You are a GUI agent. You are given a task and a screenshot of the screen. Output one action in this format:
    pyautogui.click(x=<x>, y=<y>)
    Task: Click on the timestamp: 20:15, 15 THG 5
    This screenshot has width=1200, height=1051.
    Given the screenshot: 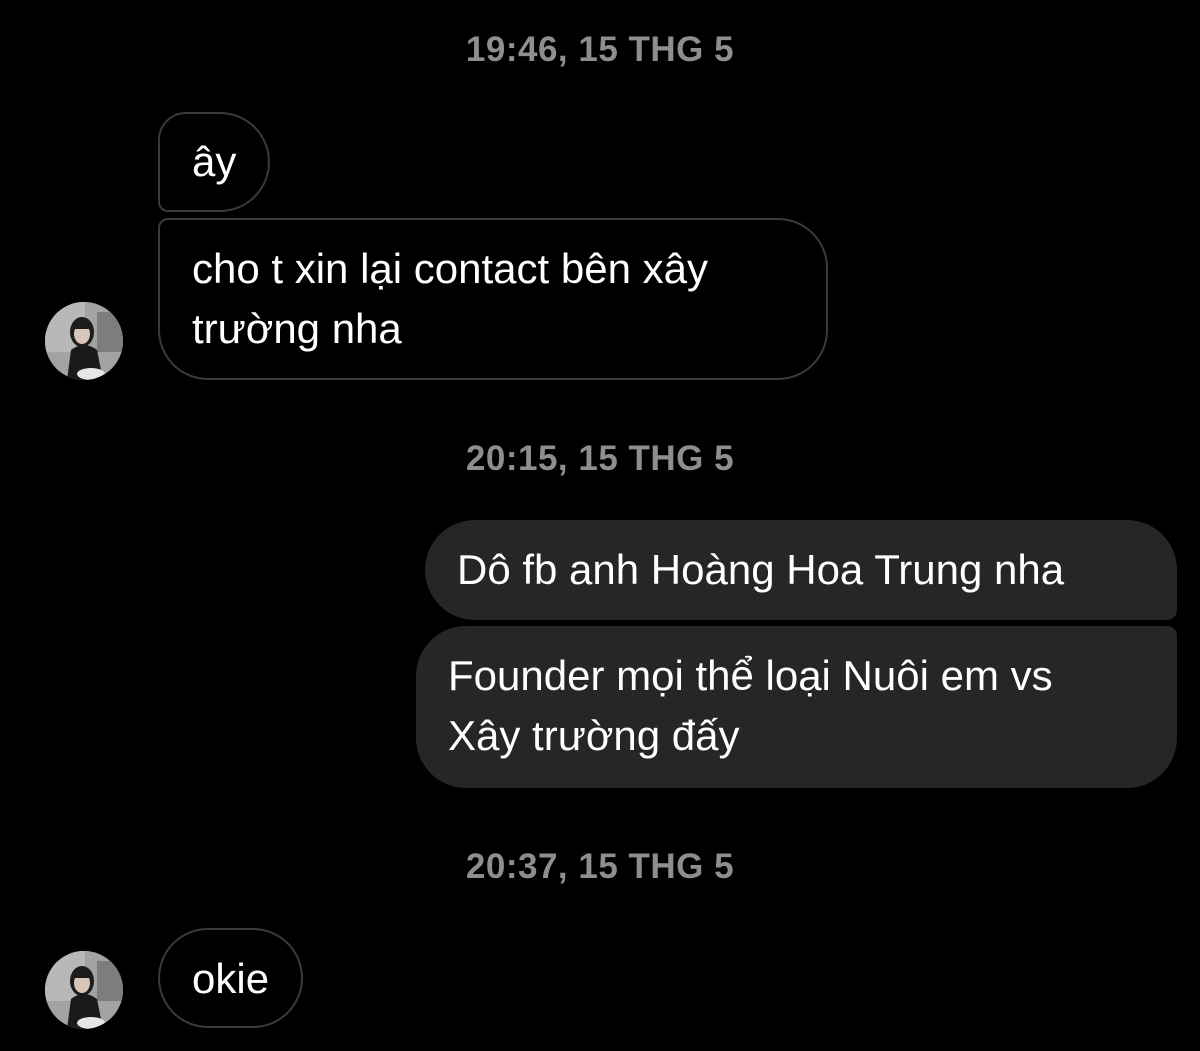 What is the action you would take?
    pyautogui.click(x=600, y=458)
    